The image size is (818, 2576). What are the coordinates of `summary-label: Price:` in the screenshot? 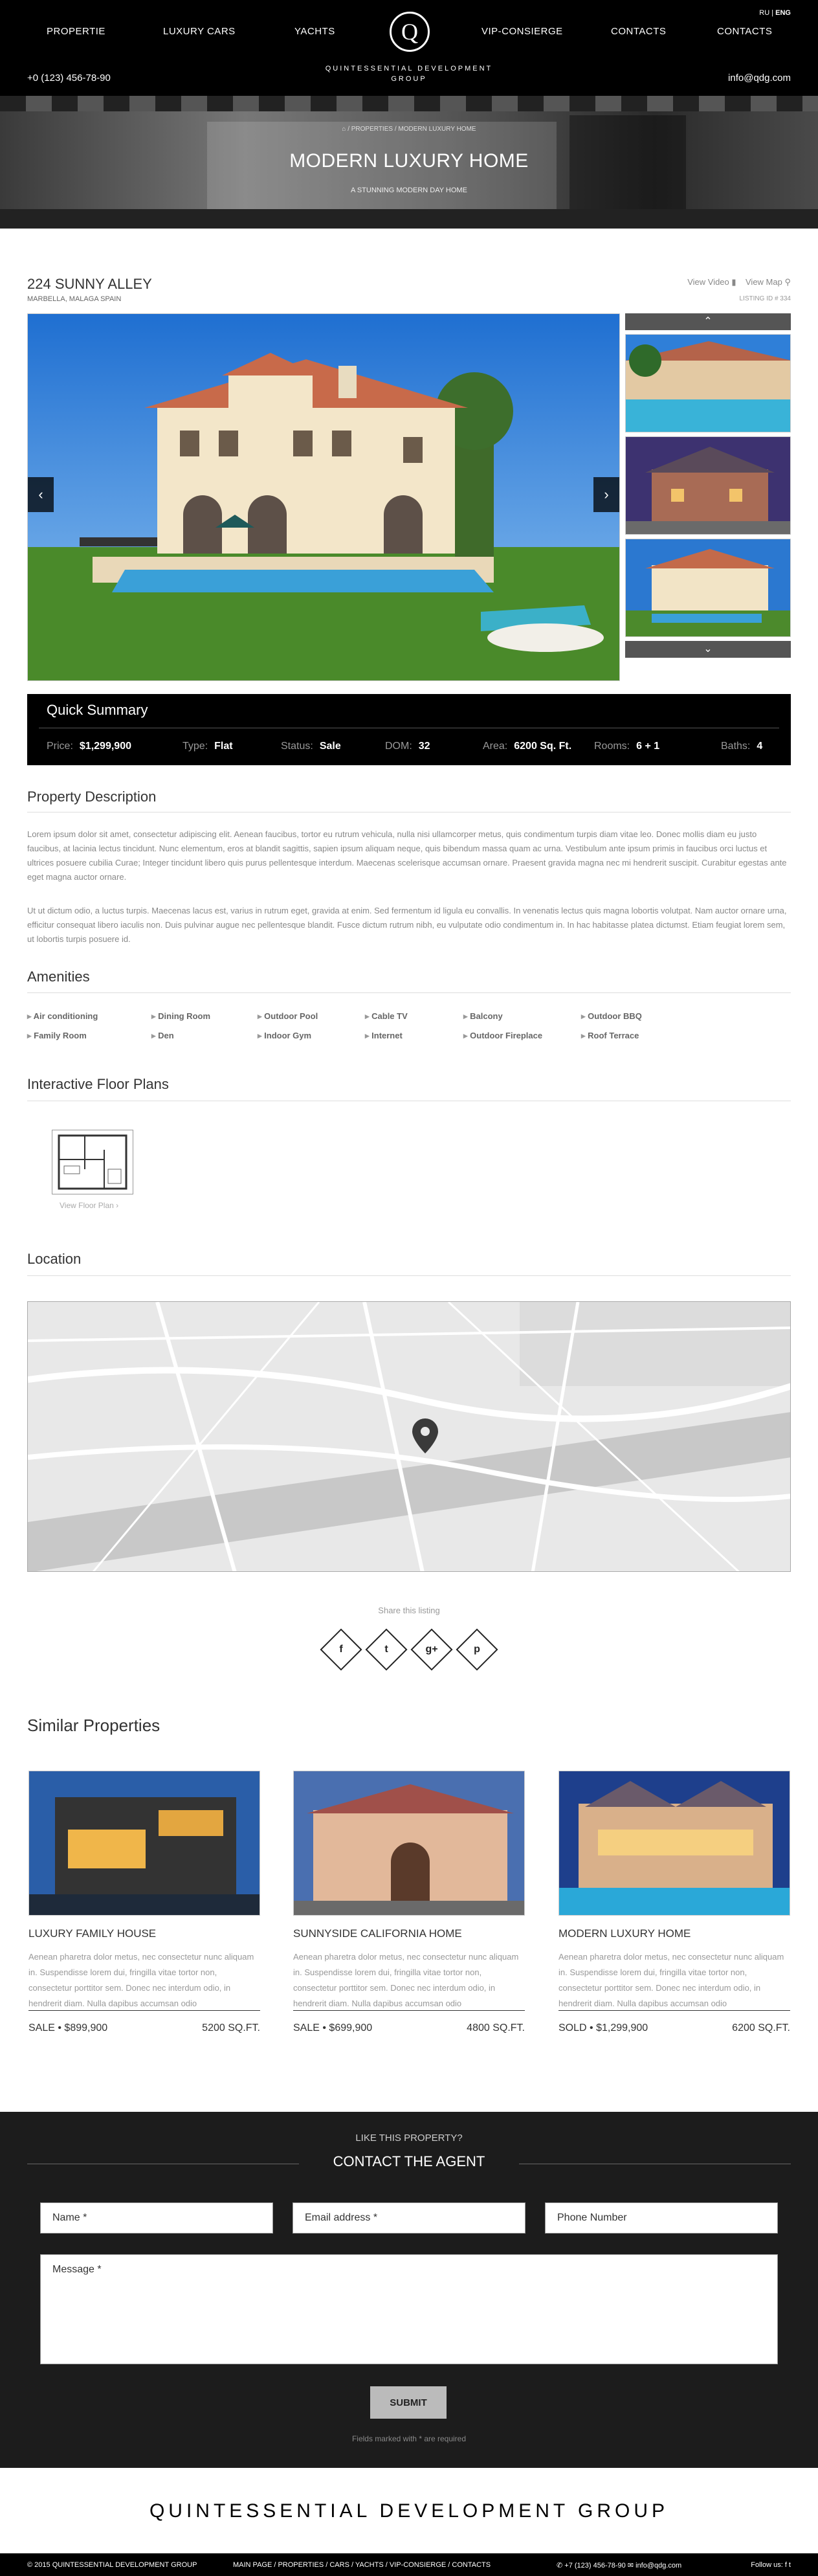 It's located at (60, 746).